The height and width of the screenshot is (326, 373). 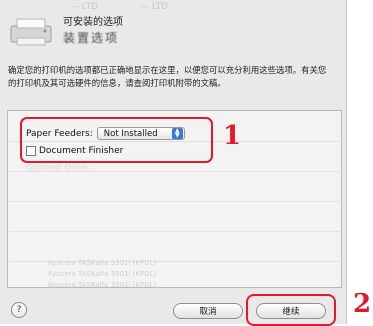 I want to click on optional-drive-row: Optional Drive:, so click(x=58, y=168).